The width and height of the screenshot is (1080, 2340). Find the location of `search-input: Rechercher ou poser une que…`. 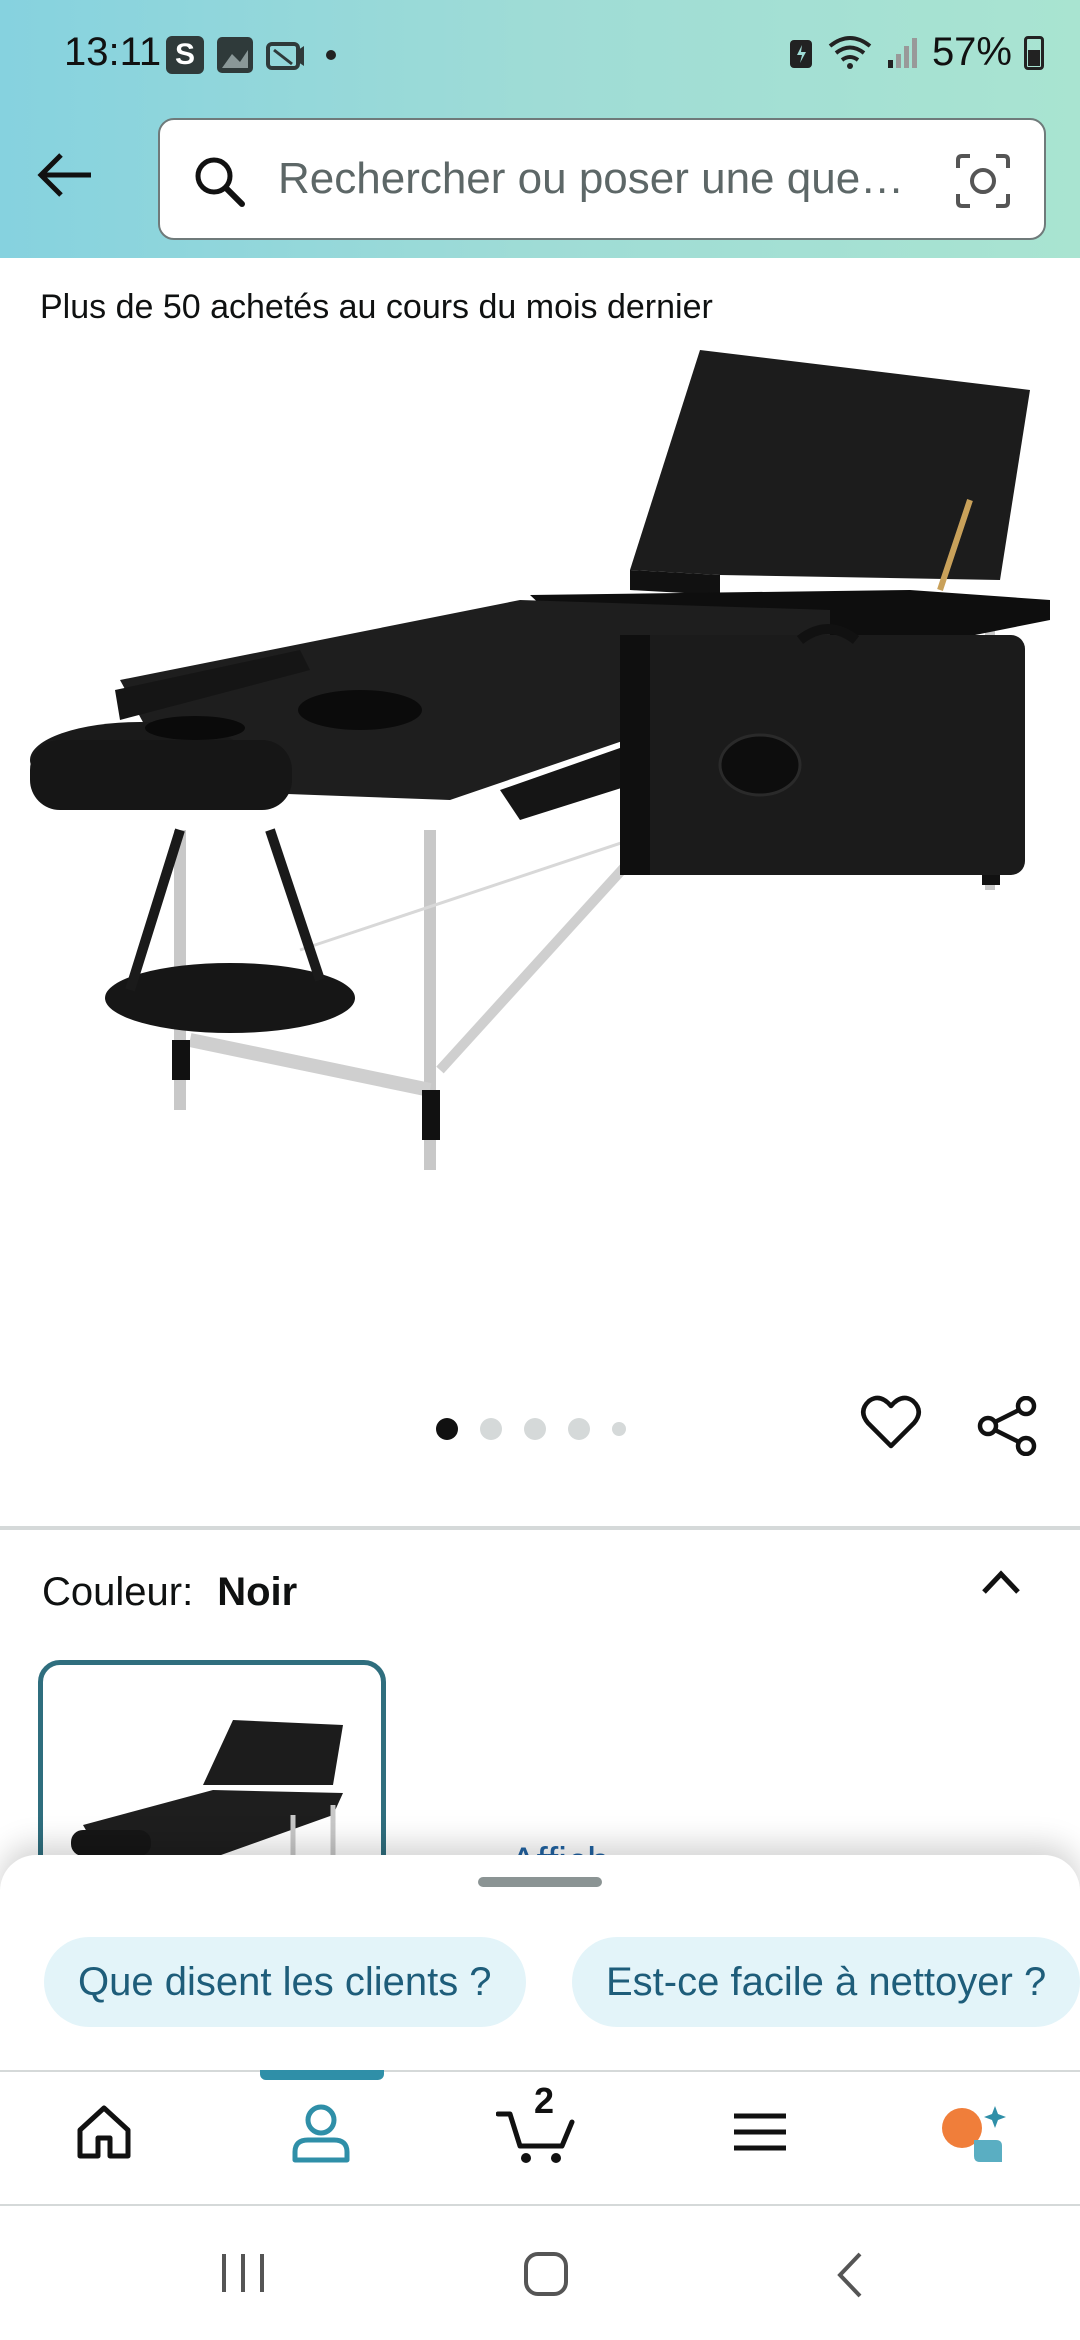

search-input: Rechercher ou poser une que… is located at coordinates (602, 179).